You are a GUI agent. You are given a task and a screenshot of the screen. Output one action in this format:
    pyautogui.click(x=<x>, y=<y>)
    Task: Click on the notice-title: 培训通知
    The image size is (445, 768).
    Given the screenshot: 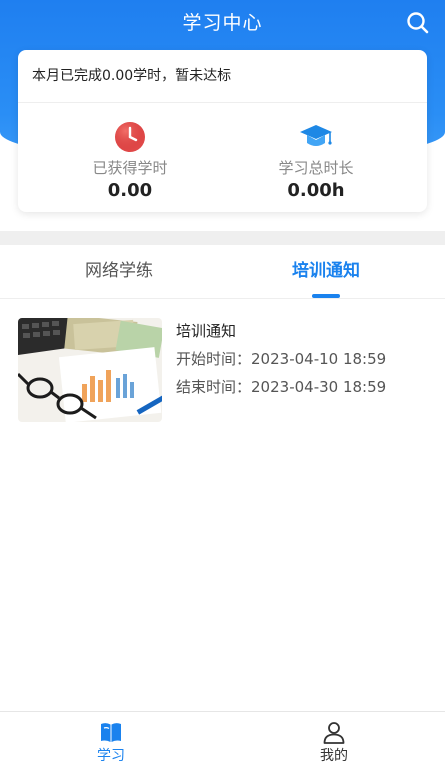 What is the action you would take?
    pyautogui.click(x=206, y=331)
    